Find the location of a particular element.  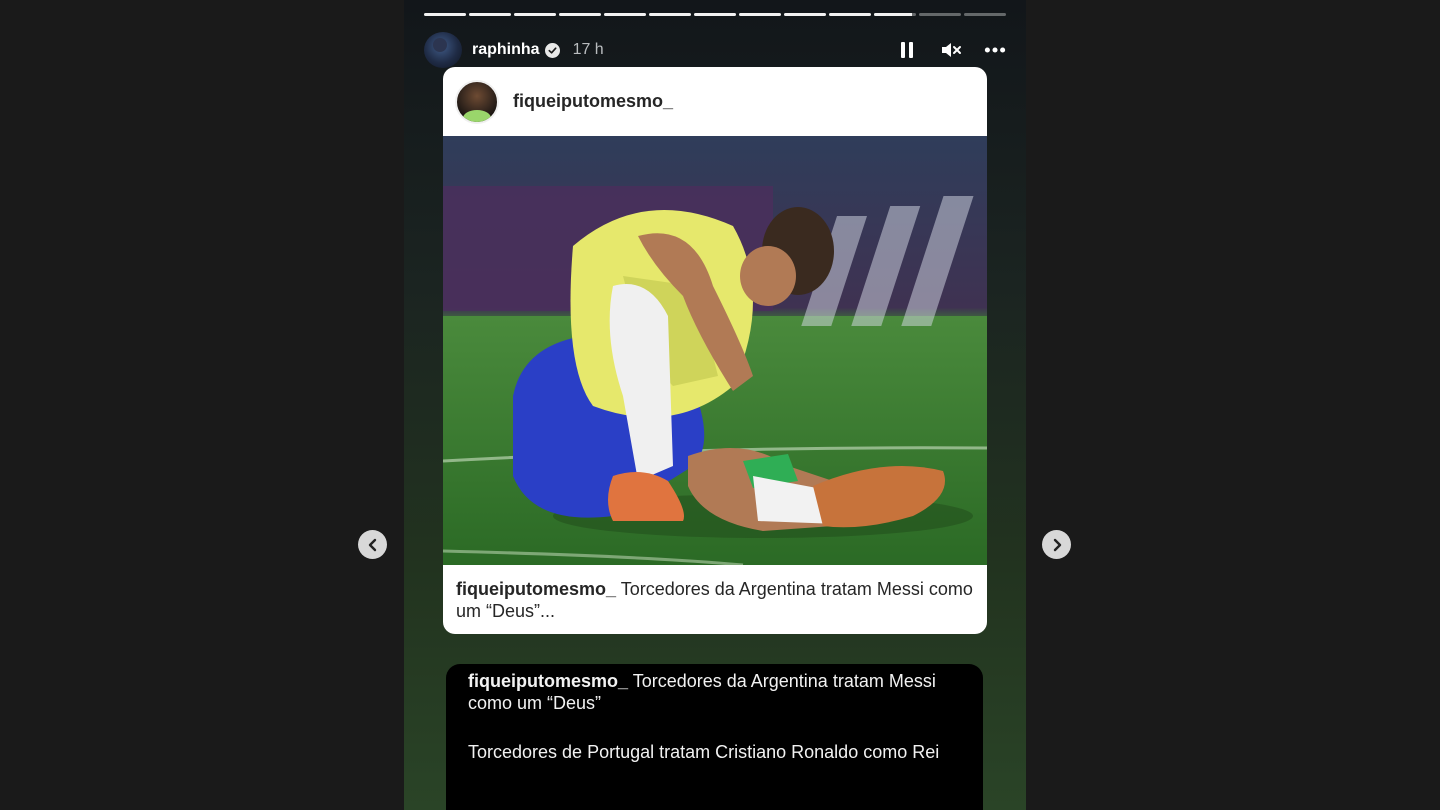

next-story-button is located at coordinates (1056, 544).